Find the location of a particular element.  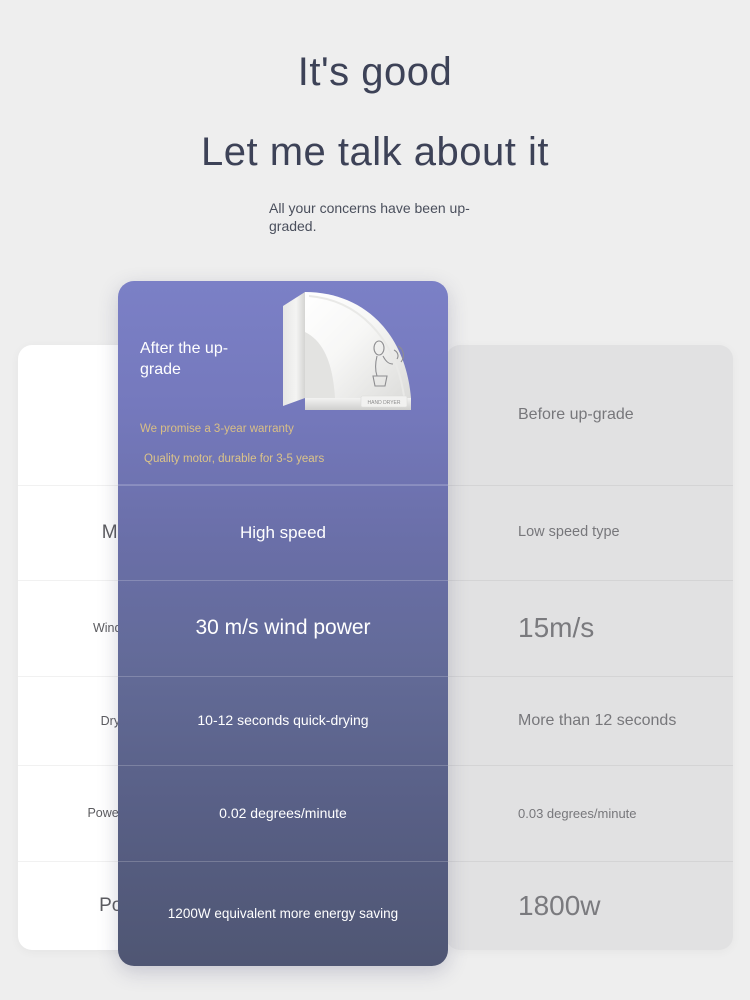

after-value: 10-12 seconds quick-drying is located at coordinates (283, 720).